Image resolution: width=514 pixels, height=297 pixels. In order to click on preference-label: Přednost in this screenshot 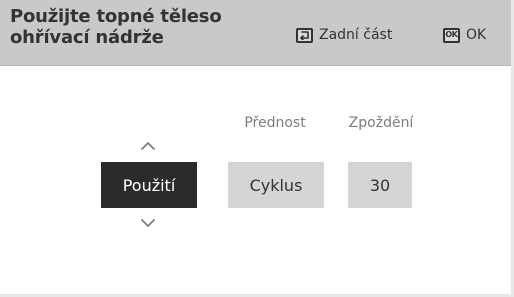, I will do `click(275, 123)`.